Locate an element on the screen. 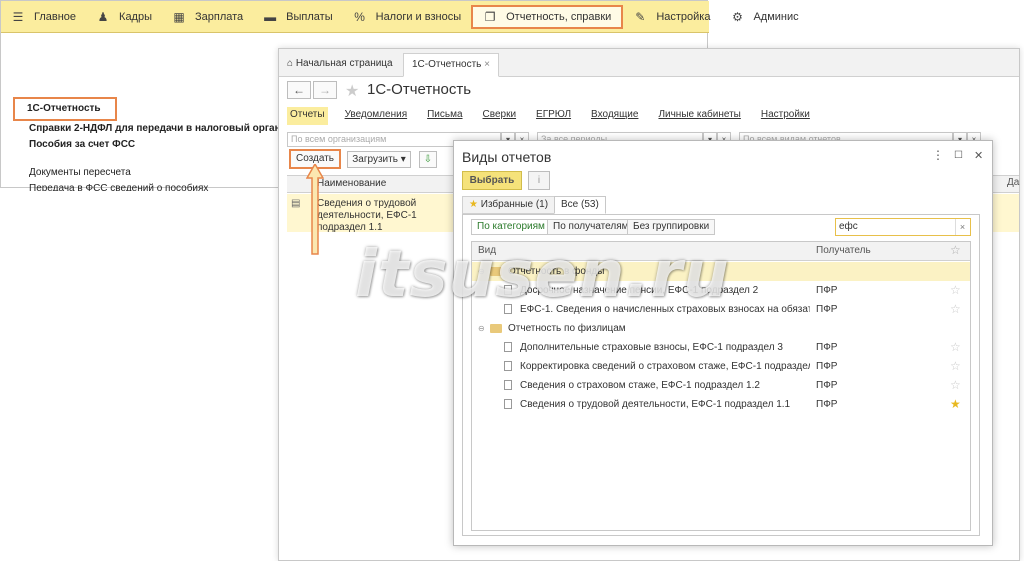 Image resolution: width=1024 pixels, height=561 pixels. tab-1c-reporting: 1С-Отчетность × is located at coordinates (451, 65).